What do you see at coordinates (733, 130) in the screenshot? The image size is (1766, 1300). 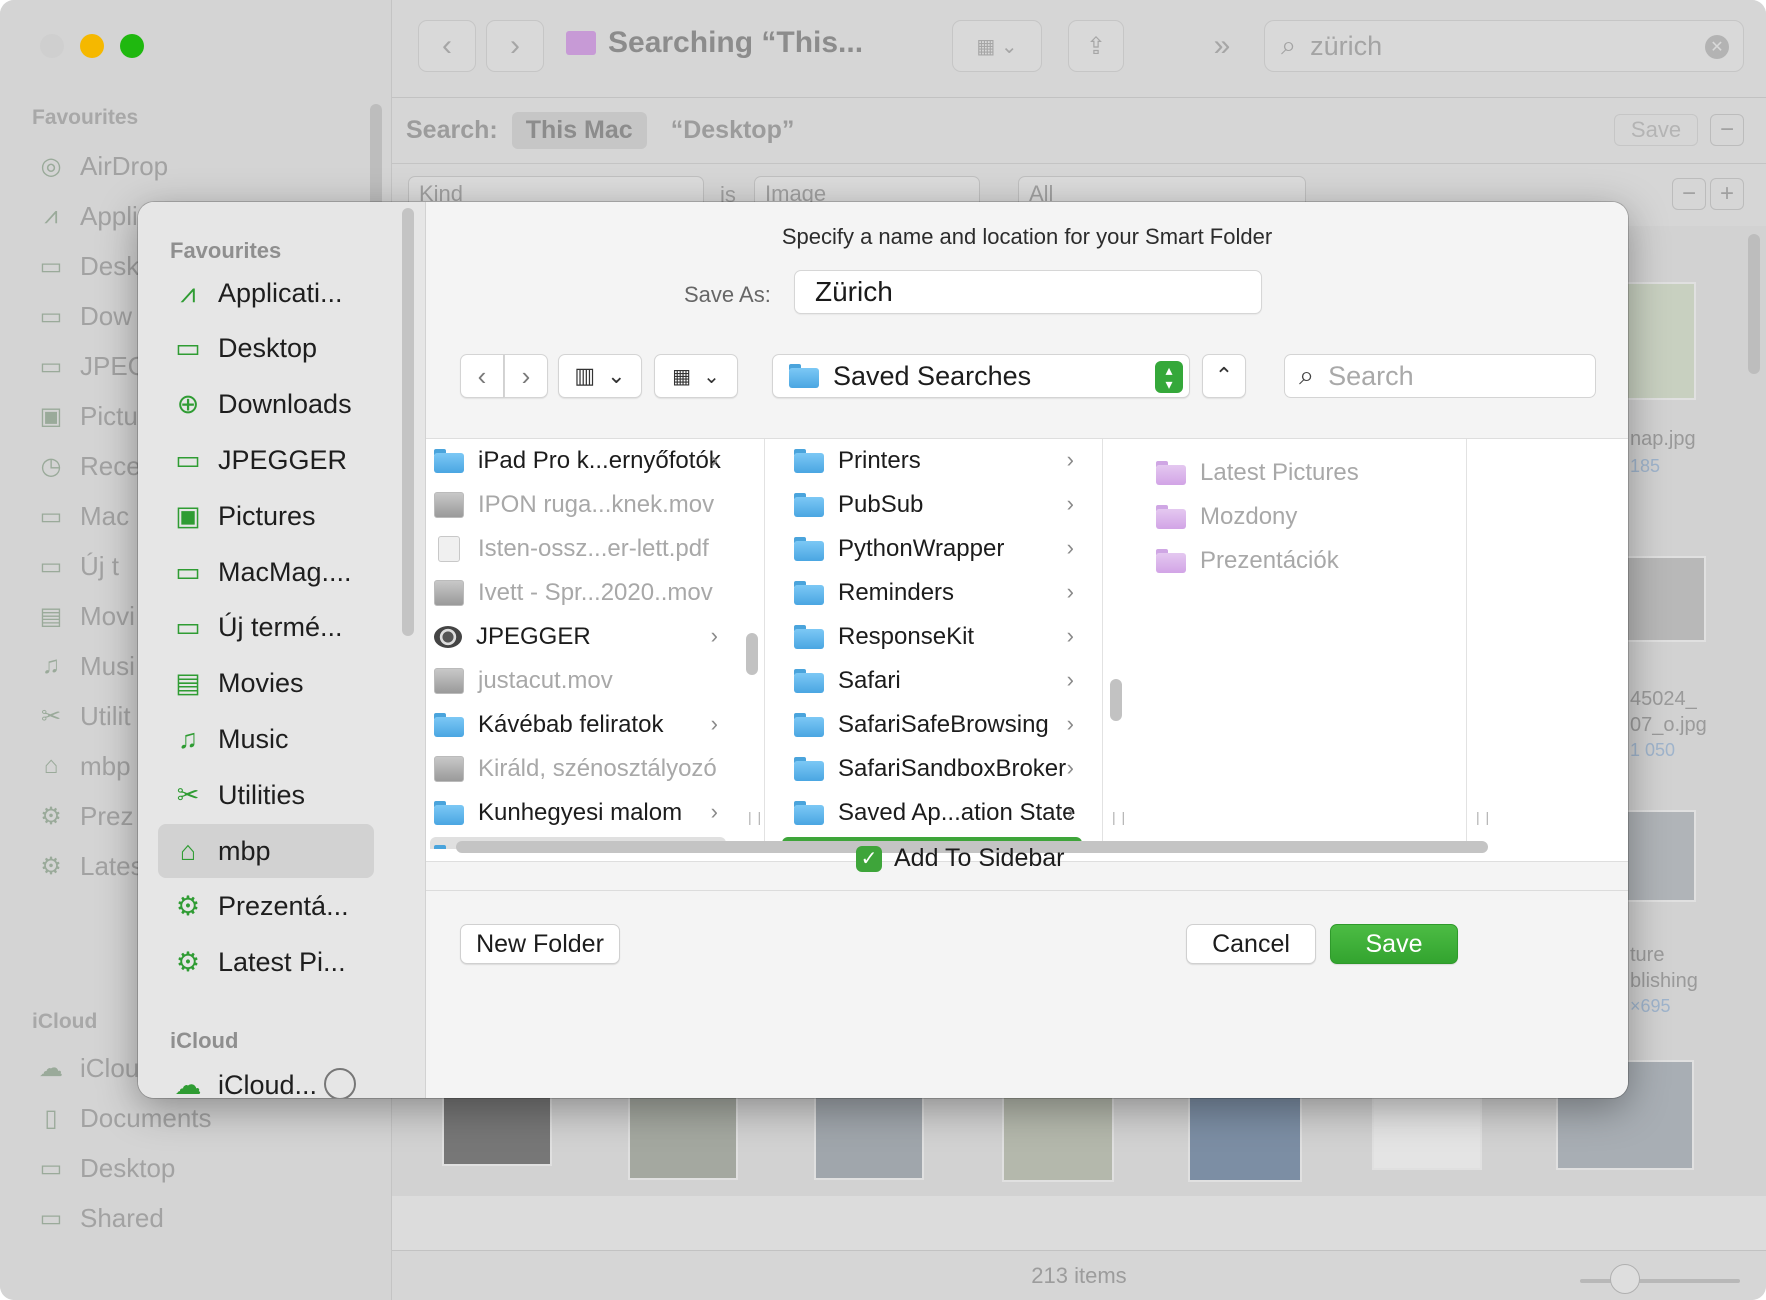 I see `scope-desktop: “Desktop”` at bounding box center [733, 130].